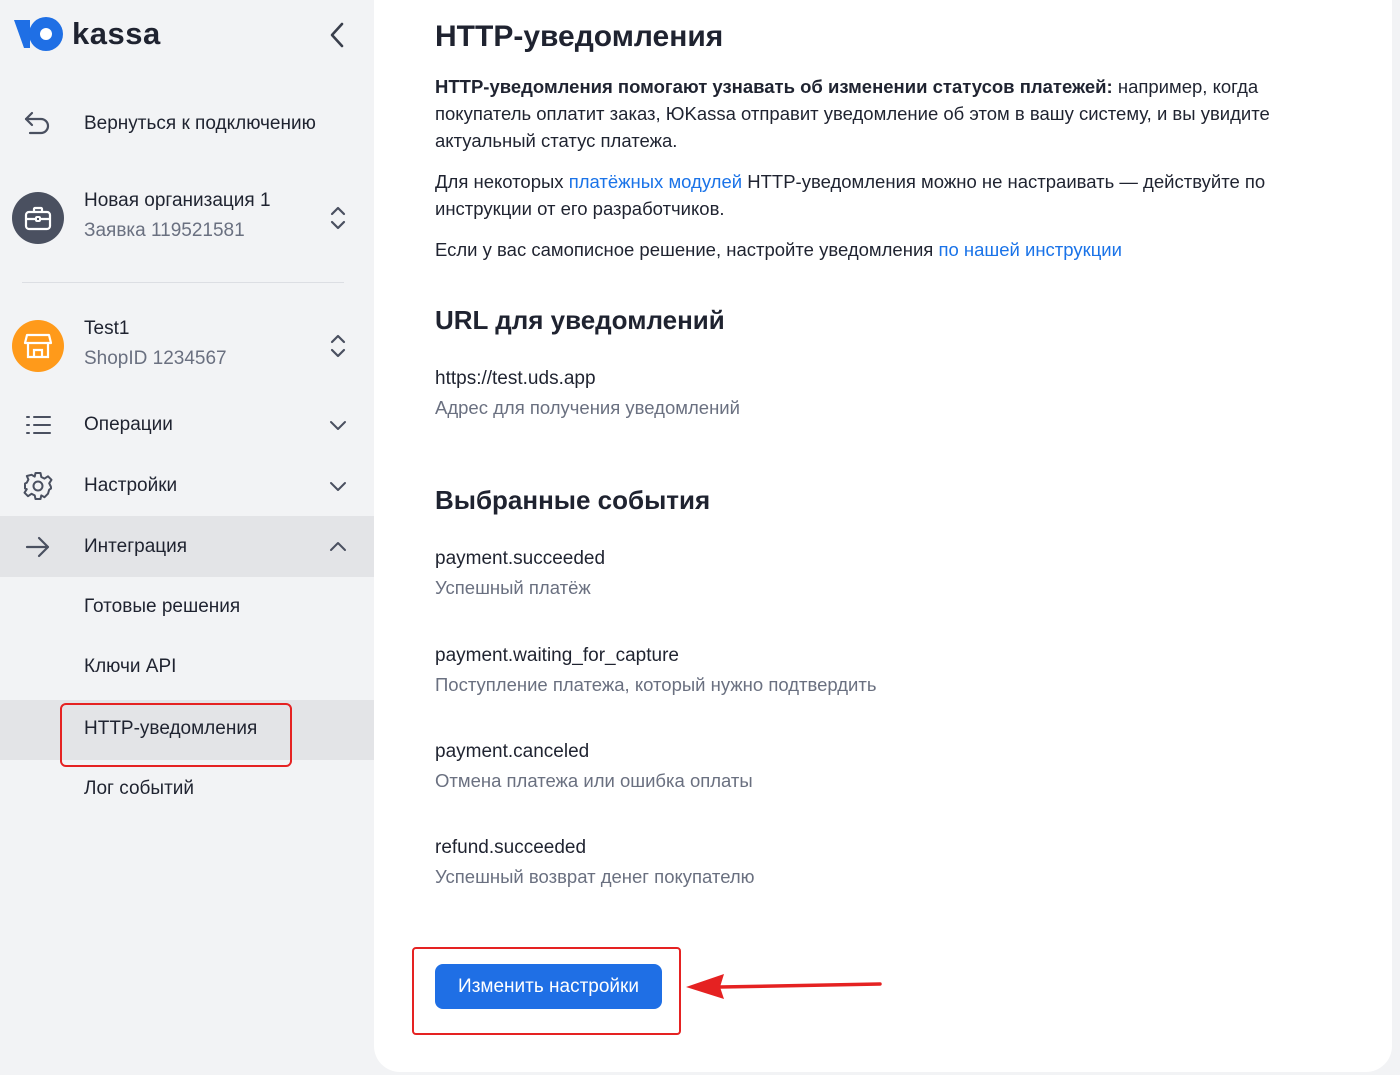 This screenshot has width=1400, height=1075. I want to click on sidebar-subitem-http-notifications: HTTP-уведомления, so click(187, 730).